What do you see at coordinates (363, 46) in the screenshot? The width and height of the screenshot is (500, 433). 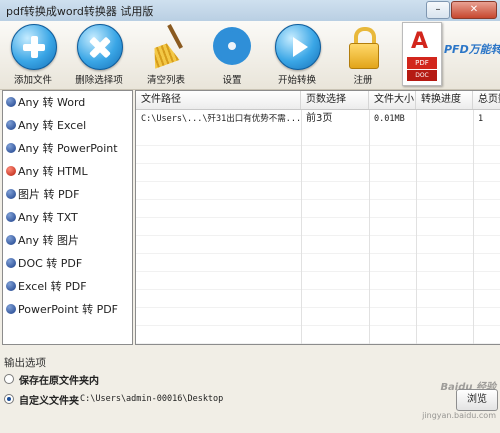 I see `lock-icon` at bounding box center [363, 46].